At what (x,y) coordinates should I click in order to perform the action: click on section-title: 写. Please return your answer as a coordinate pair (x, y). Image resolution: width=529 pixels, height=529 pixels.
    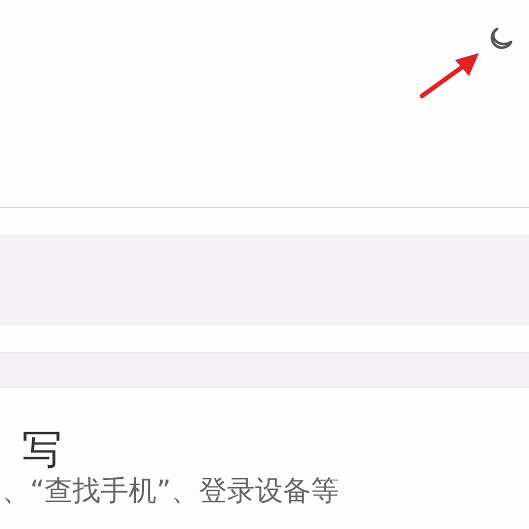
    Looking at the image, I should click on (42, 450).